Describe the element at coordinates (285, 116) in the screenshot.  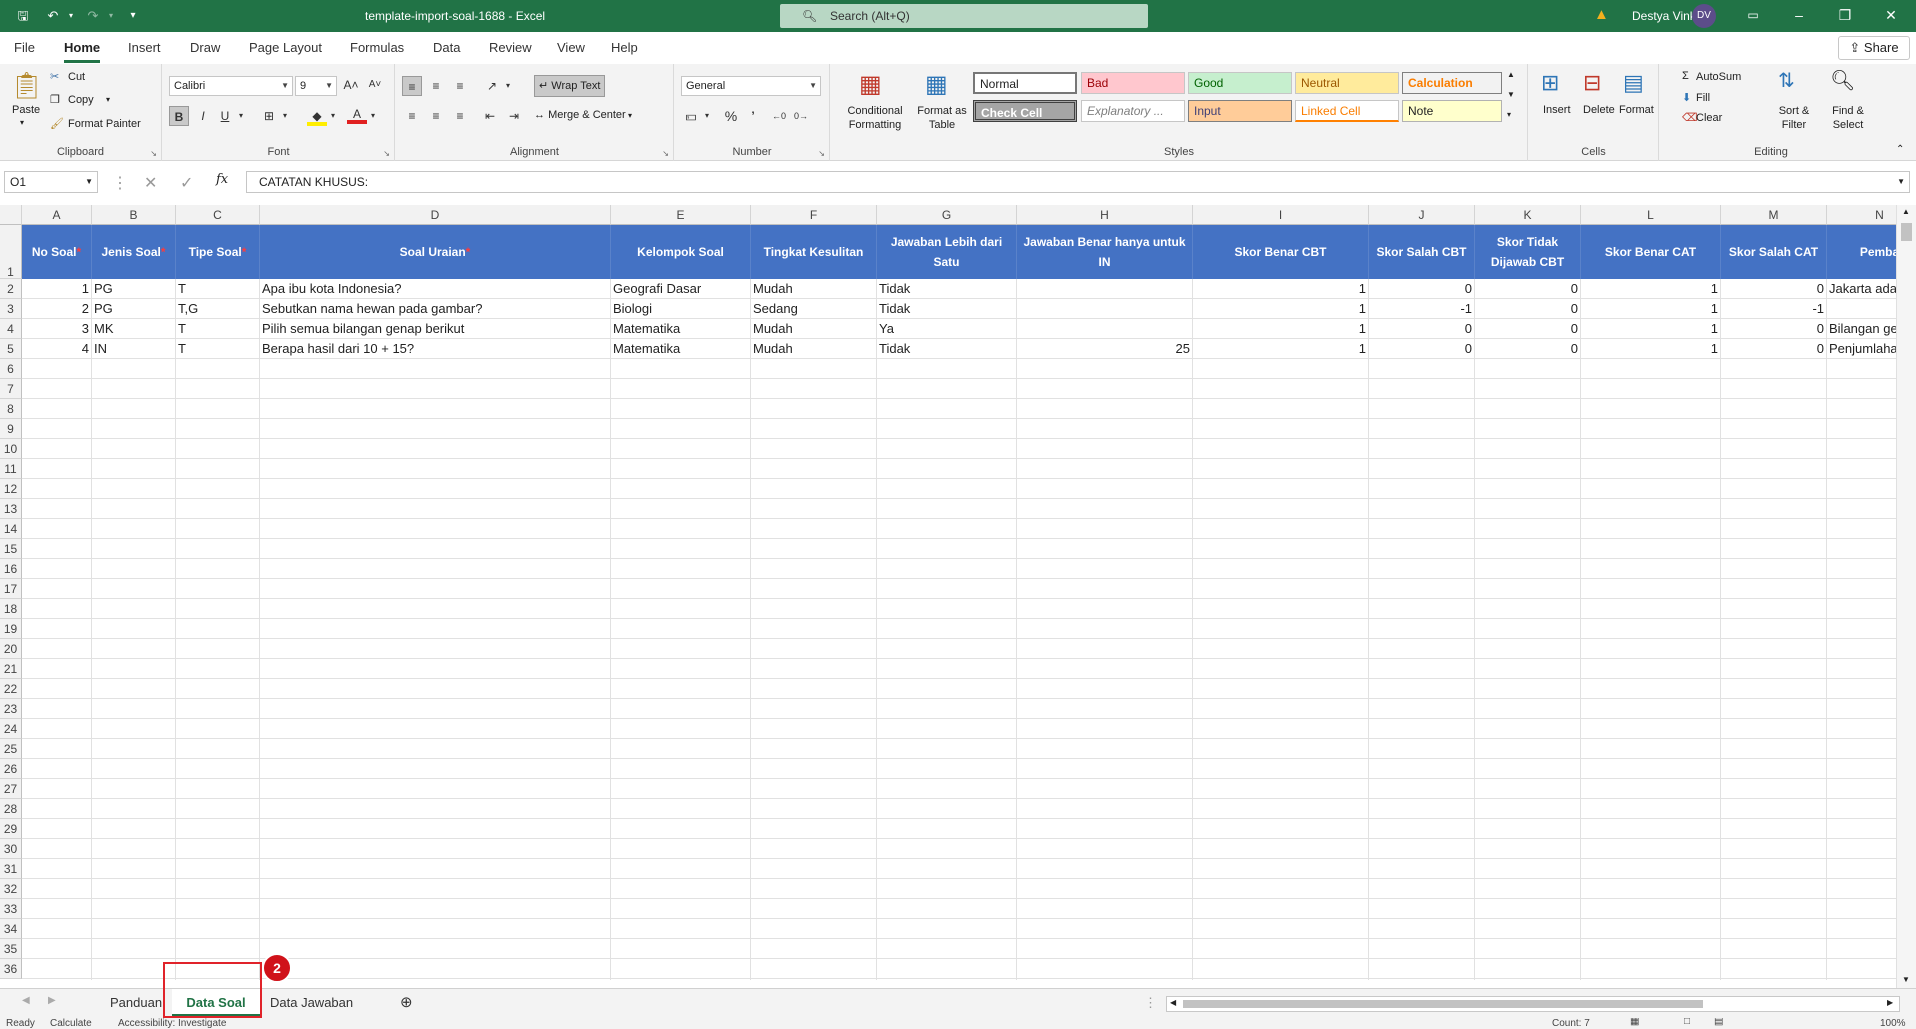
I see `borders-dropdown-icon: ▾` at that location.